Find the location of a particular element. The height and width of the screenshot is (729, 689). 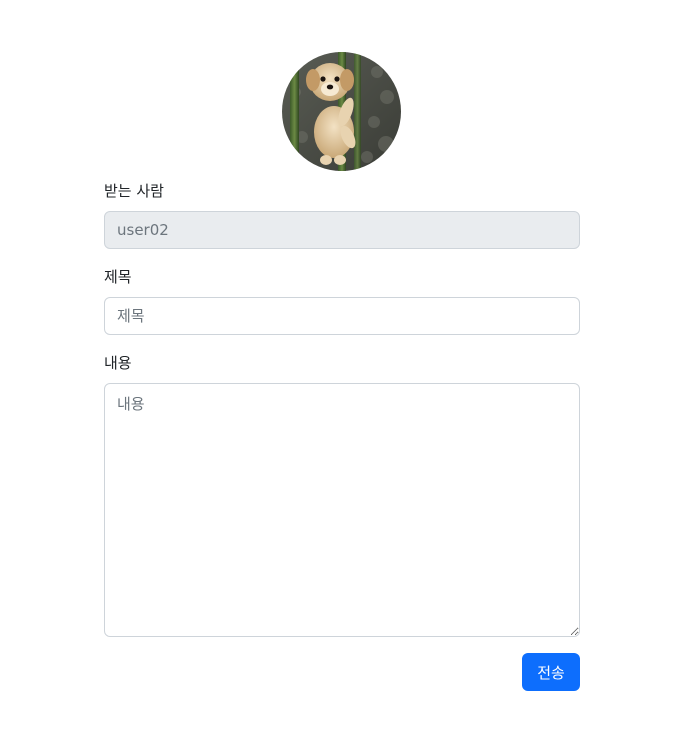

content-label: 내용 is located at coordinates (118, 363).